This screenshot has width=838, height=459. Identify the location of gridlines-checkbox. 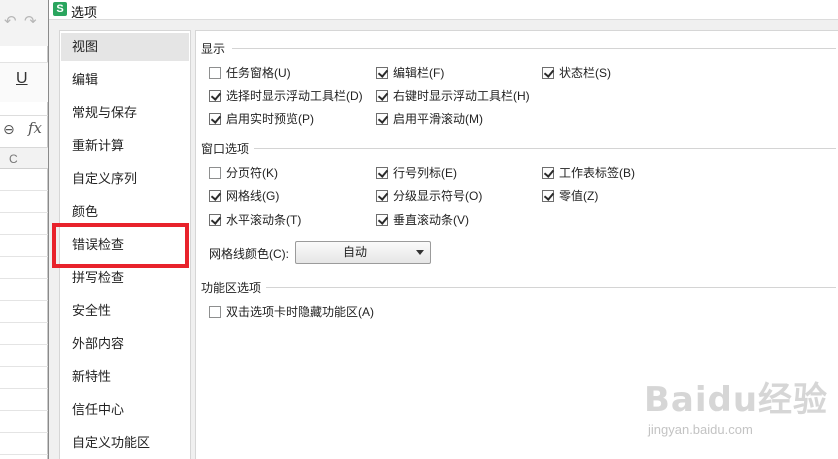
(215, 196).